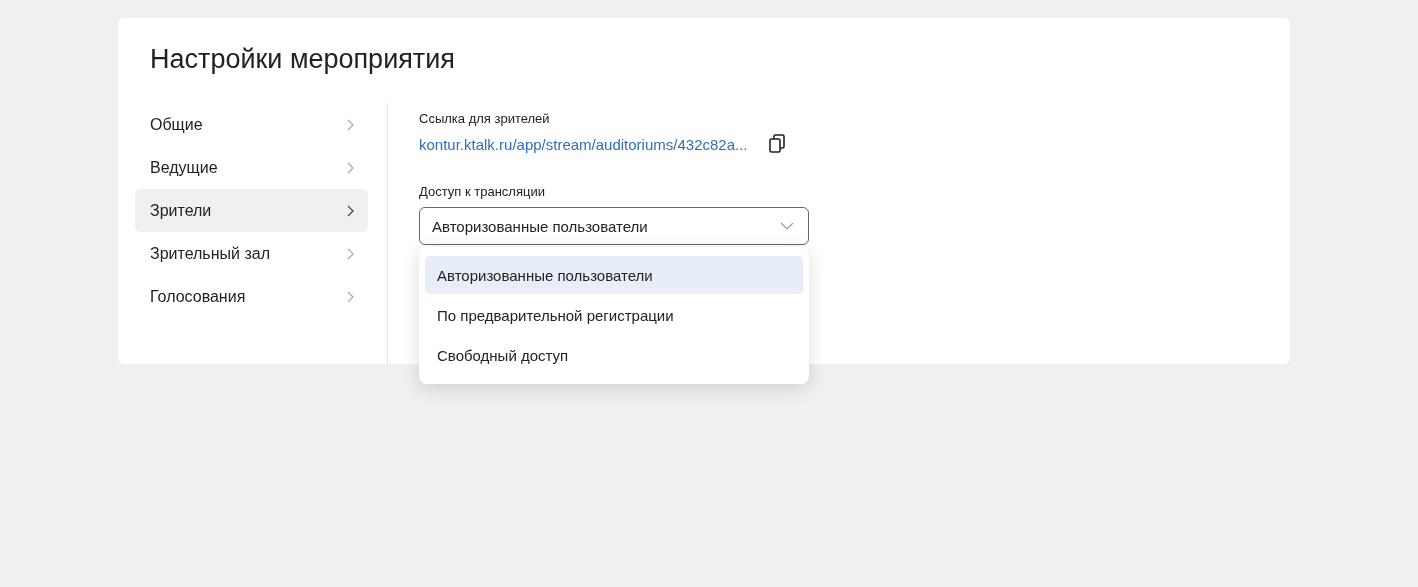 Image resolution: width=1418 pixels, height=587 pixels. Describe the element at coordinates (251, 210) in the screenshot. I see `sidebar-item: Зрители` at that location.